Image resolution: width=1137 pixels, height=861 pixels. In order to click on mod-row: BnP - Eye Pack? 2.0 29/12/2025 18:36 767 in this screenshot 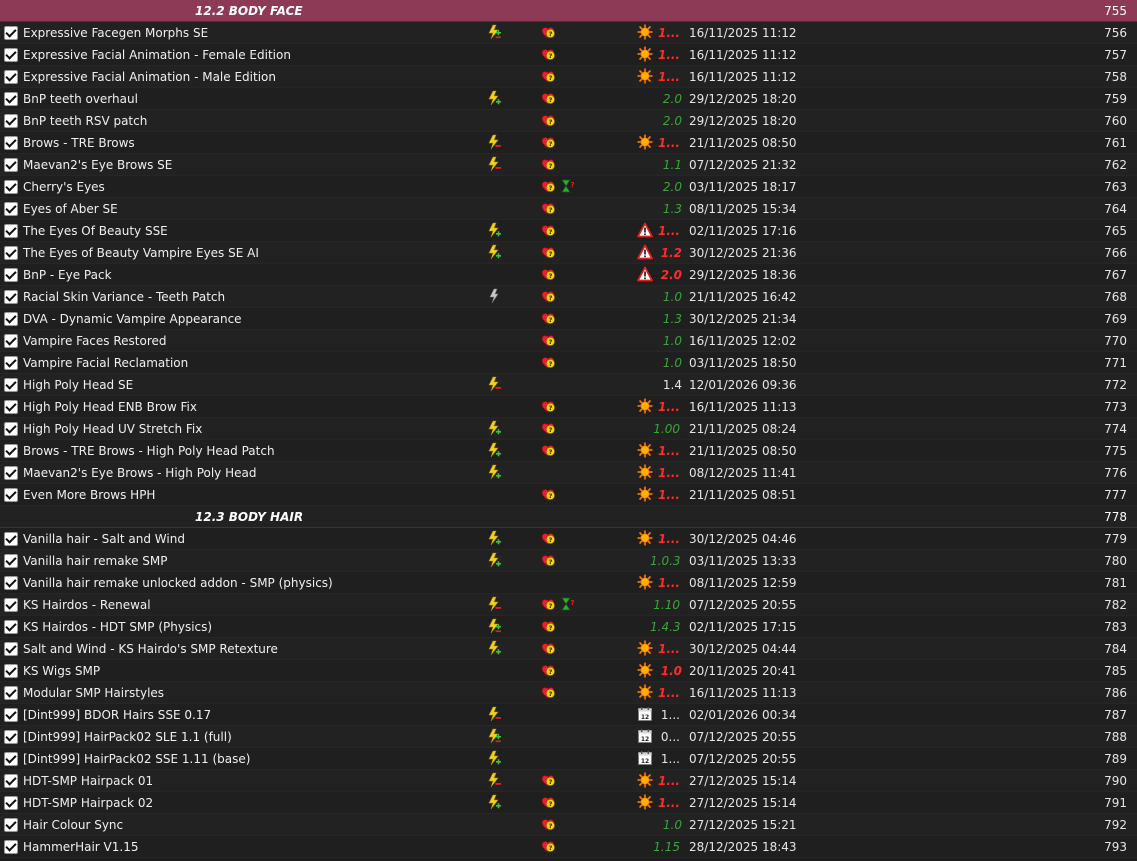, I will do `click(568, 275)`.